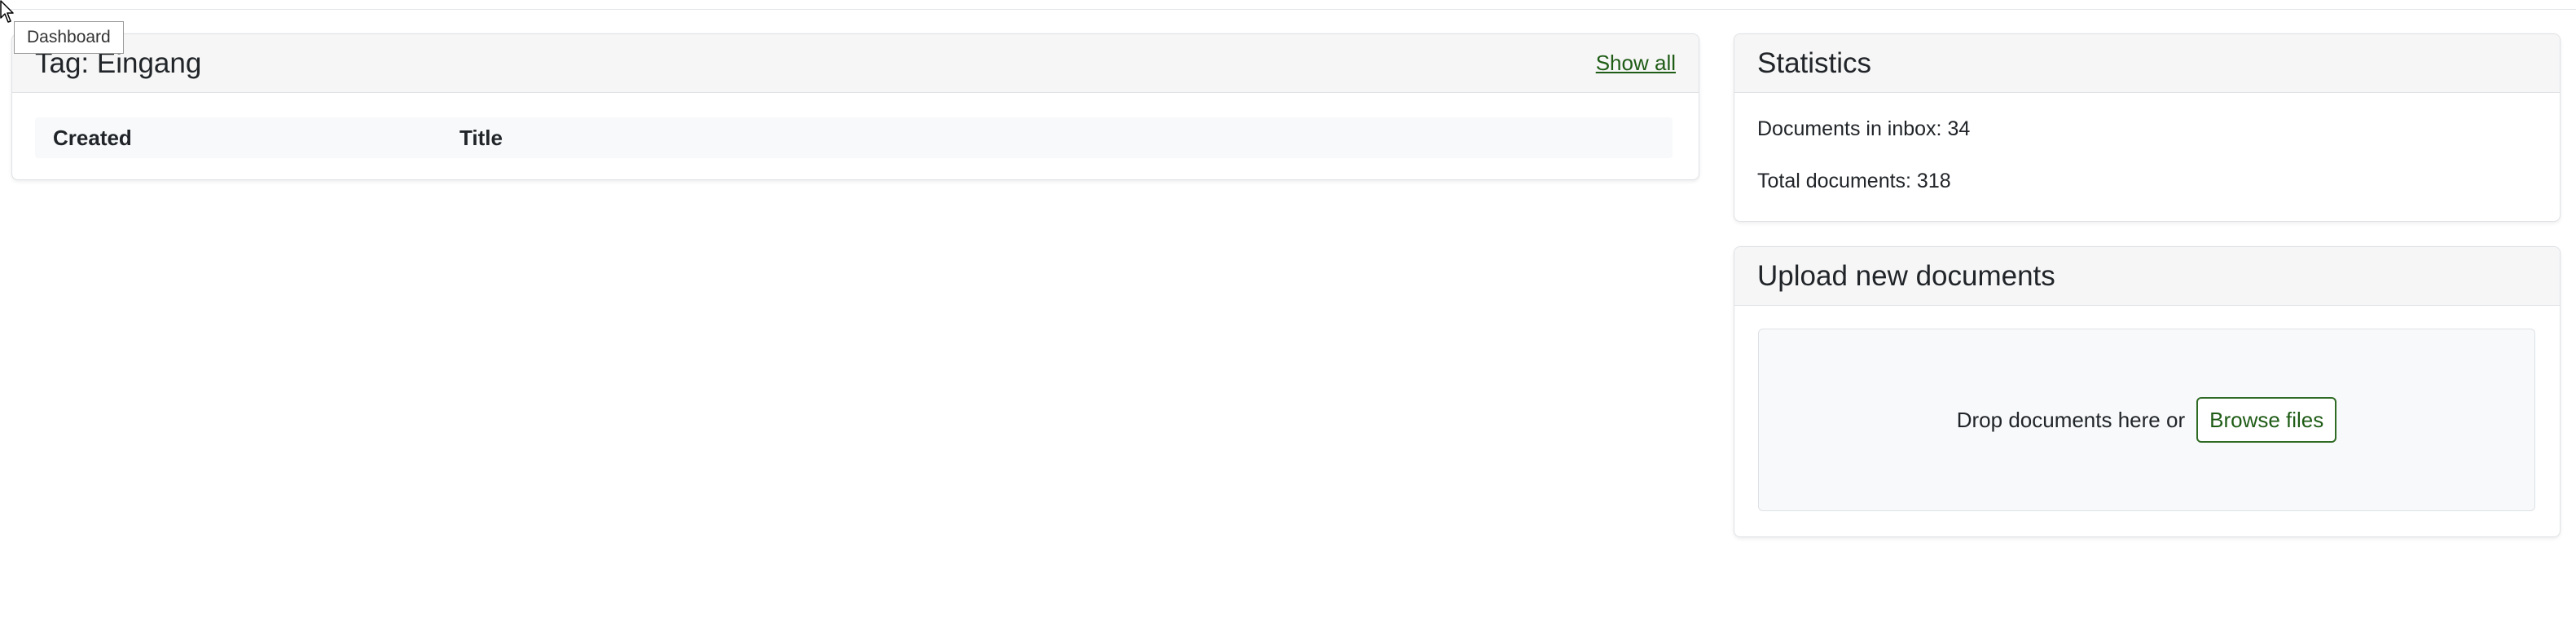  What do you see at coordinates (2147, 276) in the screenshot?
I see `upload-header: Upload new documents` at bounding box center [2147, 276].